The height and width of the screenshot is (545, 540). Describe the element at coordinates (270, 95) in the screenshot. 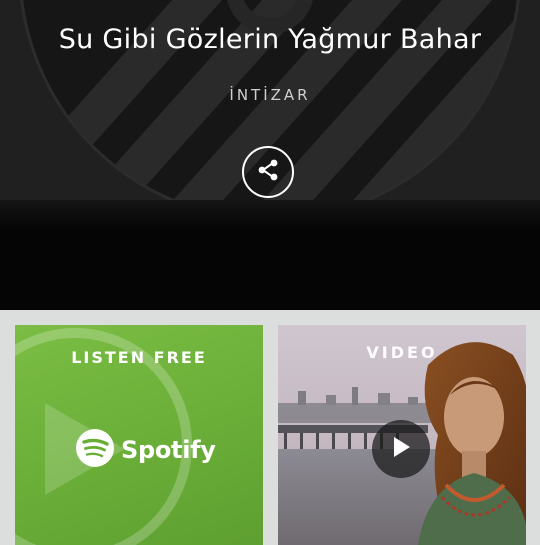

I see `artist-name: İNTİZAR` at that location.